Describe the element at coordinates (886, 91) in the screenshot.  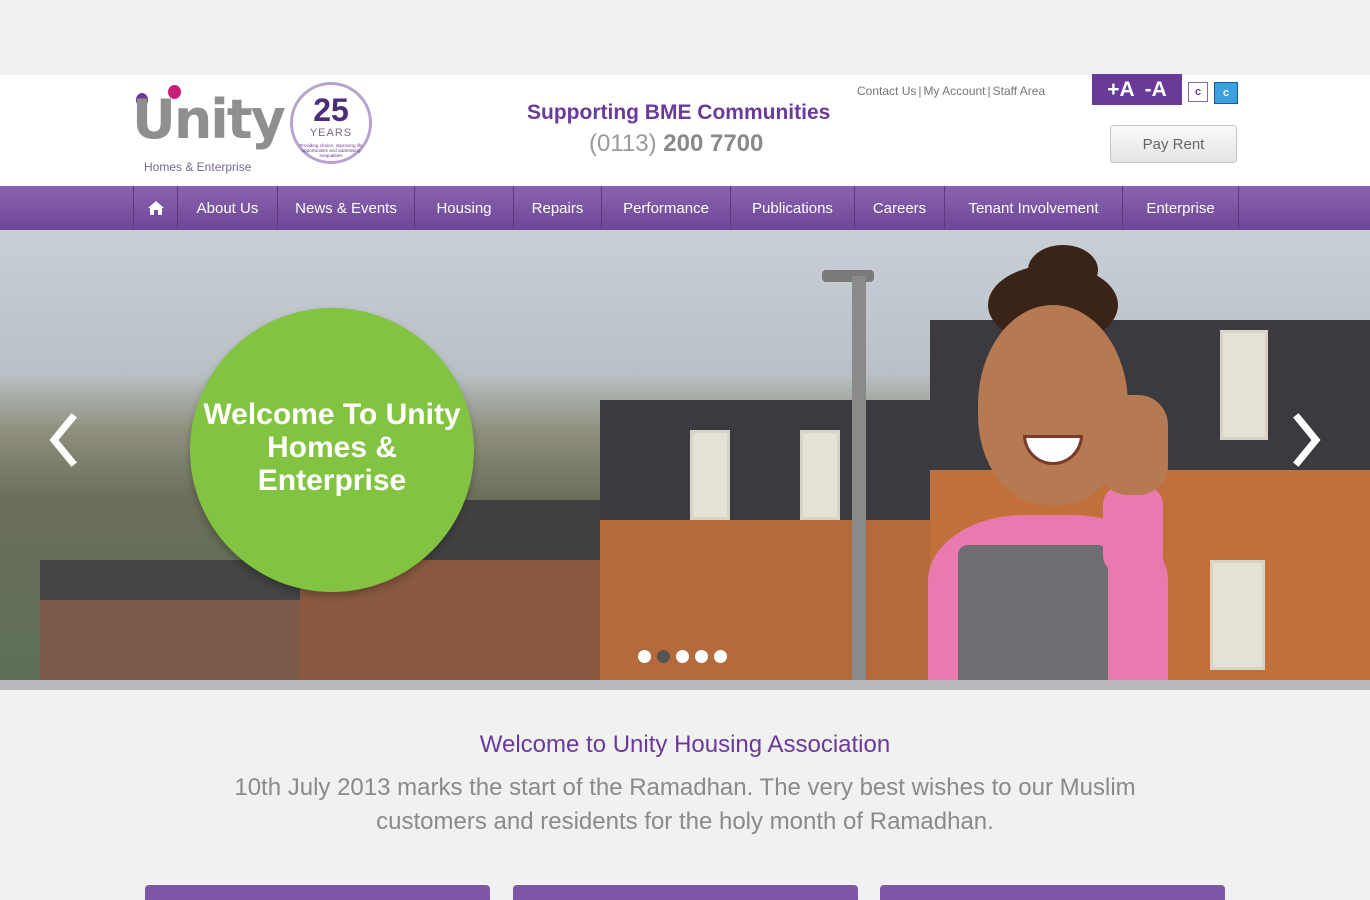
I see `contact-us-link: Contact Us` at that location.